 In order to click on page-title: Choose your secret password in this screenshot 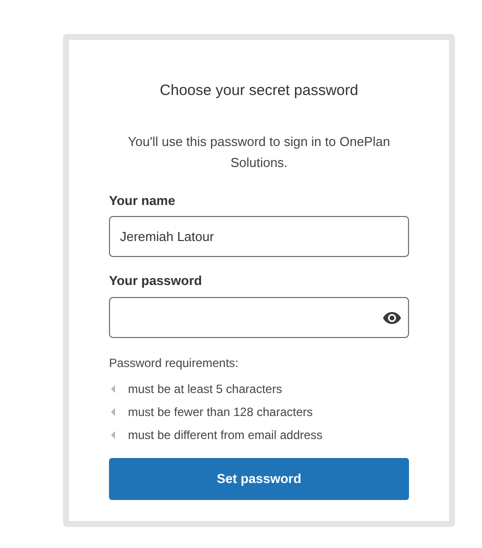, I will do `click(259, 91)`.